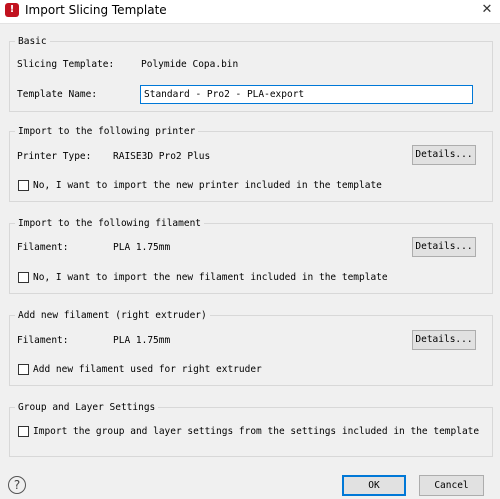 The height and width of the screenshot is (499, 500). I want to click on import-new-printer-checkbox, so click(23, 185).